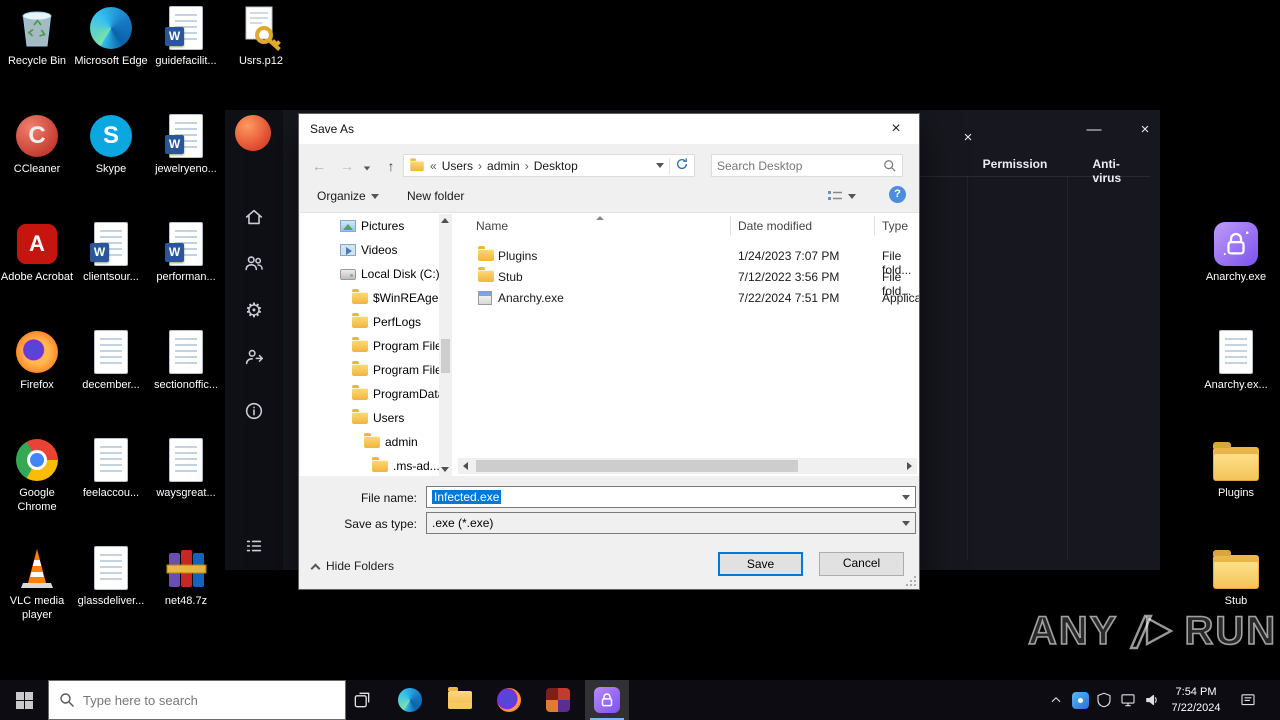 This screenshot has height=720, width=1280. Describe the element at coordinates (1056, 700) in the screenshot. I see `tray-expand-button` at that location.